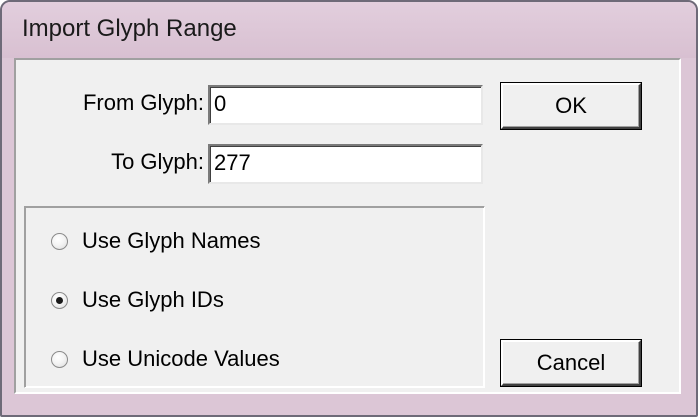 The height and width of the screenshot is (417, 698). I want to click on dialog-title: Import Glyph Range, so click(129, 28).